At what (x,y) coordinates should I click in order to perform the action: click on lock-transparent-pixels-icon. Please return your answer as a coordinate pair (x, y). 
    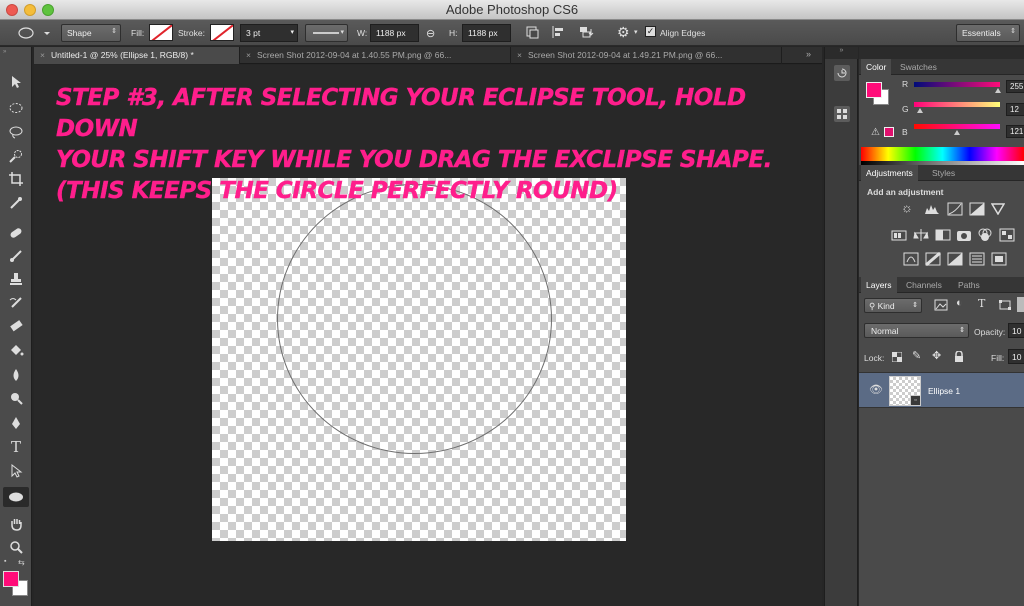
    Looking at the image, I should click on (897, 357).